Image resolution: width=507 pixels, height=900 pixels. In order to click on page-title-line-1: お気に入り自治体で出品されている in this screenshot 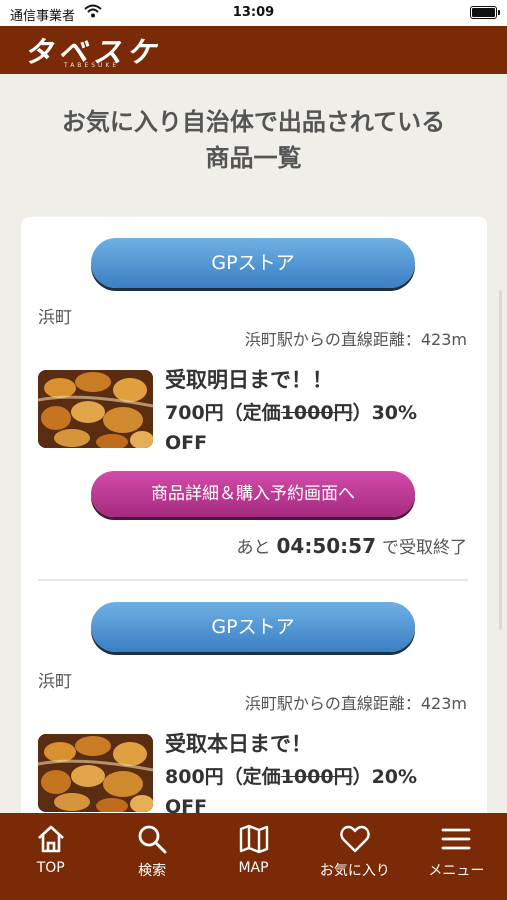, I will do `click(253, 122)`.